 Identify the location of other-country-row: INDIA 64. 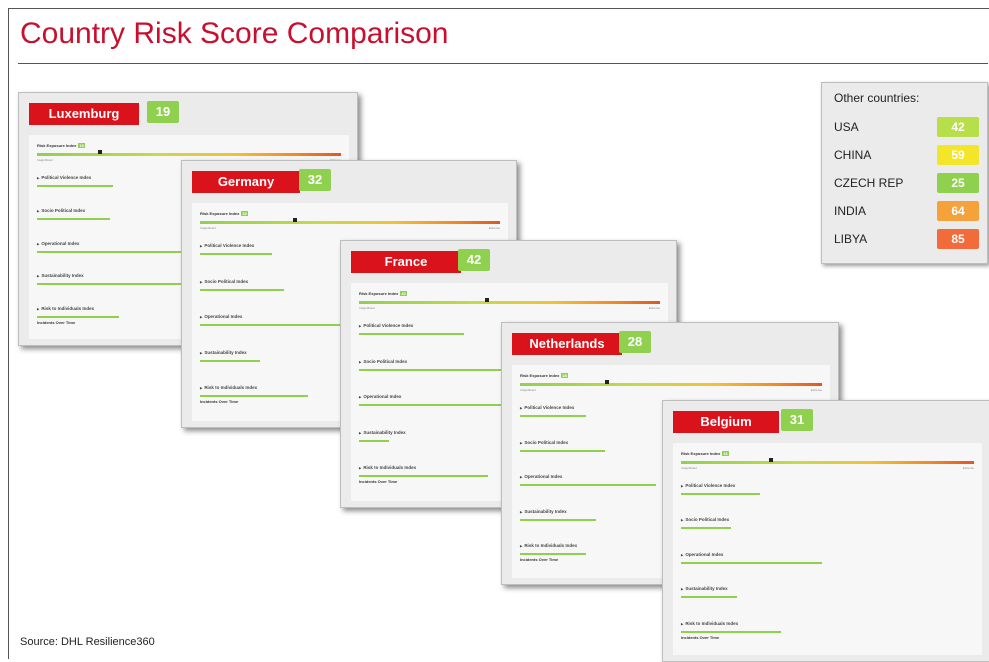
(906, 211).